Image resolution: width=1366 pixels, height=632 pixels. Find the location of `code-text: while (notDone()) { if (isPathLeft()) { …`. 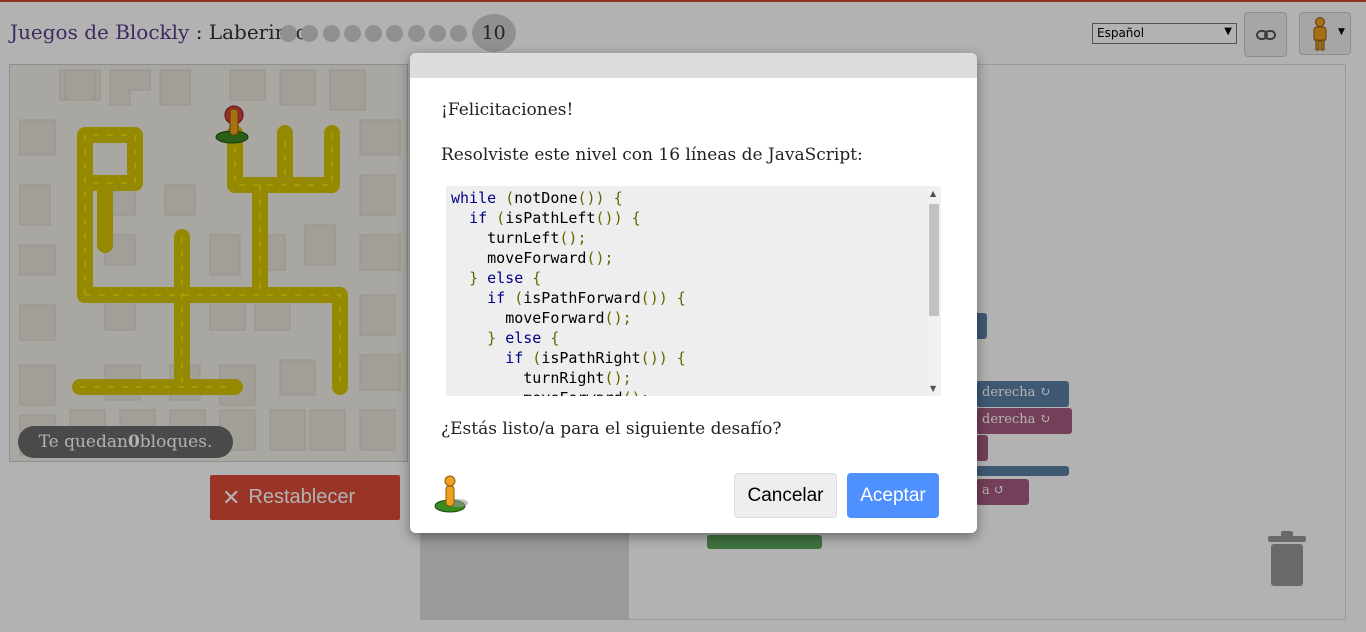

code-text: while (notDone()) { if (isPathLeft()) { … is located at coordinates (568, 292).